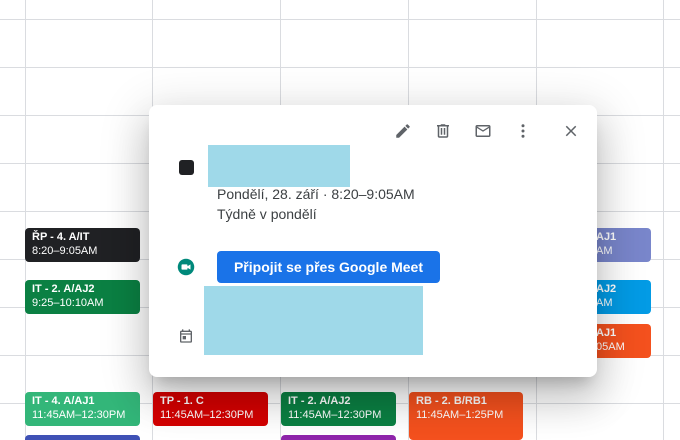 The image size is (680, 440). Describe the element at coordinates (403, 131) in the screenshot. I see `edit-icon` at that location.